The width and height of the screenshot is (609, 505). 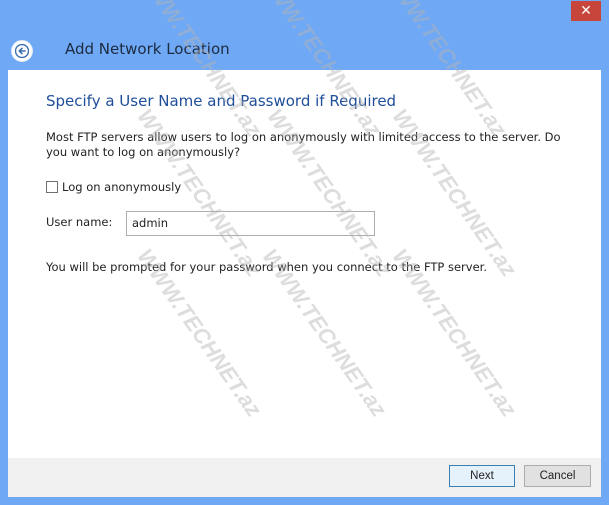 I want to click on button-bar: Next Cancel, so click(x=304, y=477).